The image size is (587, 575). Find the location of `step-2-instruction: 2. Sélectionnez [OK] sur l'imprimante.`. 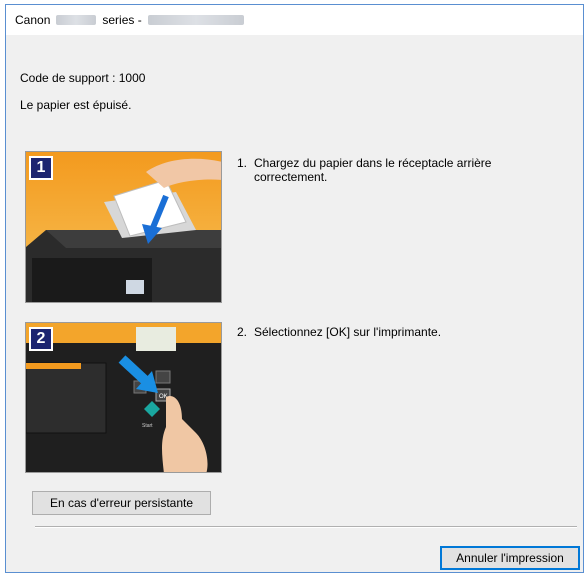

step-2-instruction: 2. Sélectionnez [OK] sur l'imprimante. is located at coordinates (387, 332).